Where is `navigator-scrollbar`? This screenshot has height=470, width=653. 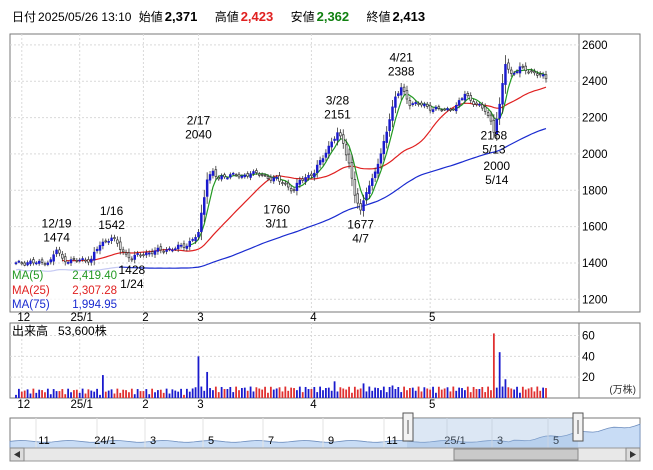 navigator-scrollbar is located at coordinates (325, 454).